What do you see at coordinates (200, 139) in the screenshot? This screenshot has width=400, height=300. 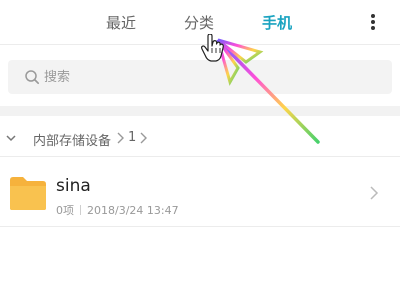 I see `breadcrumb: 内部存储设备 1` at bounding box center [200, 139].